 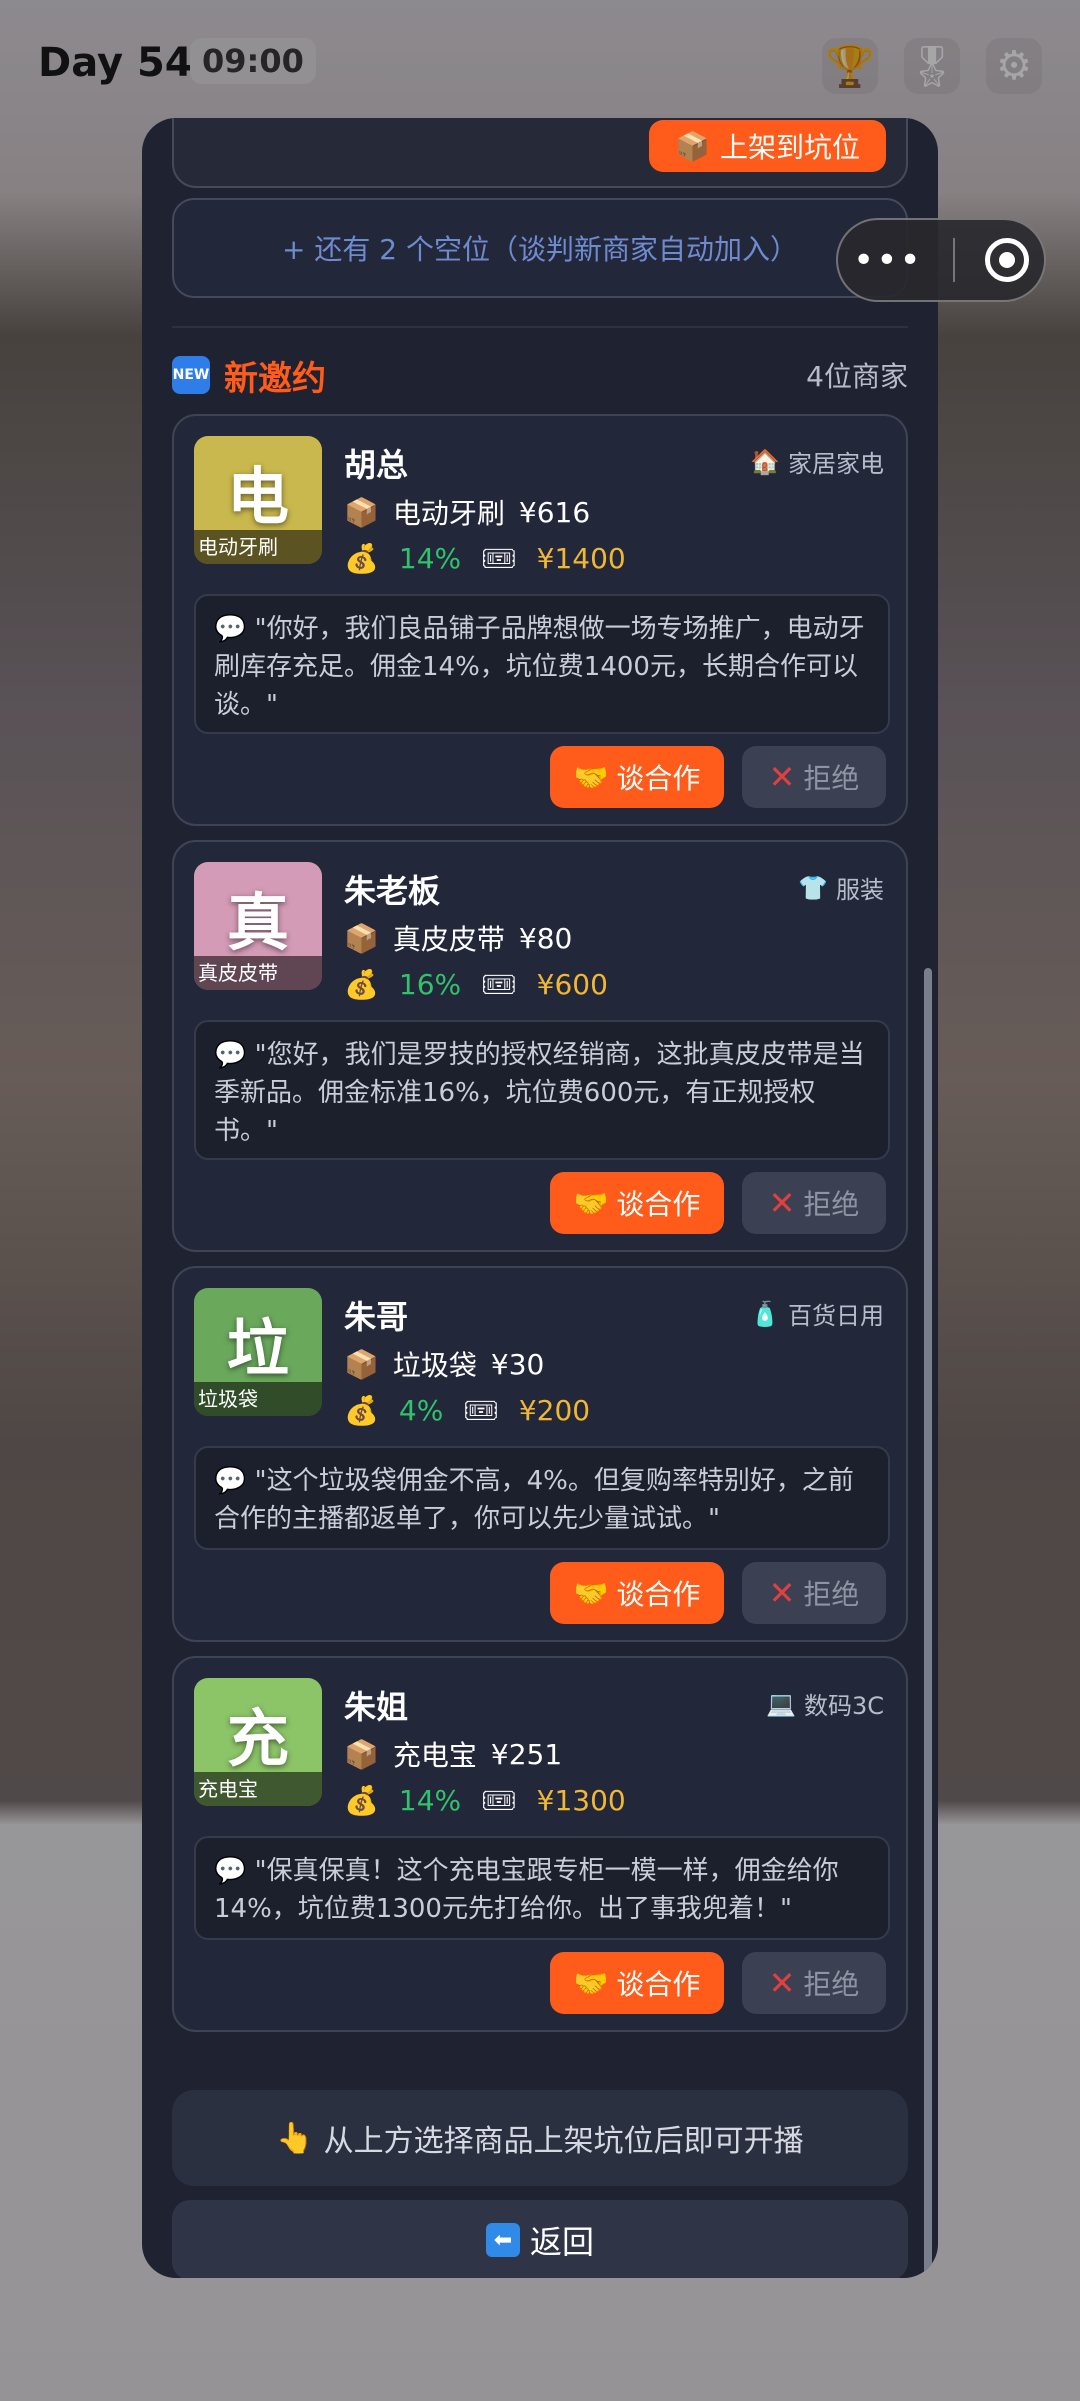 I want to click on category-label: 💻 数码3C, so click(x=825, y=1705).